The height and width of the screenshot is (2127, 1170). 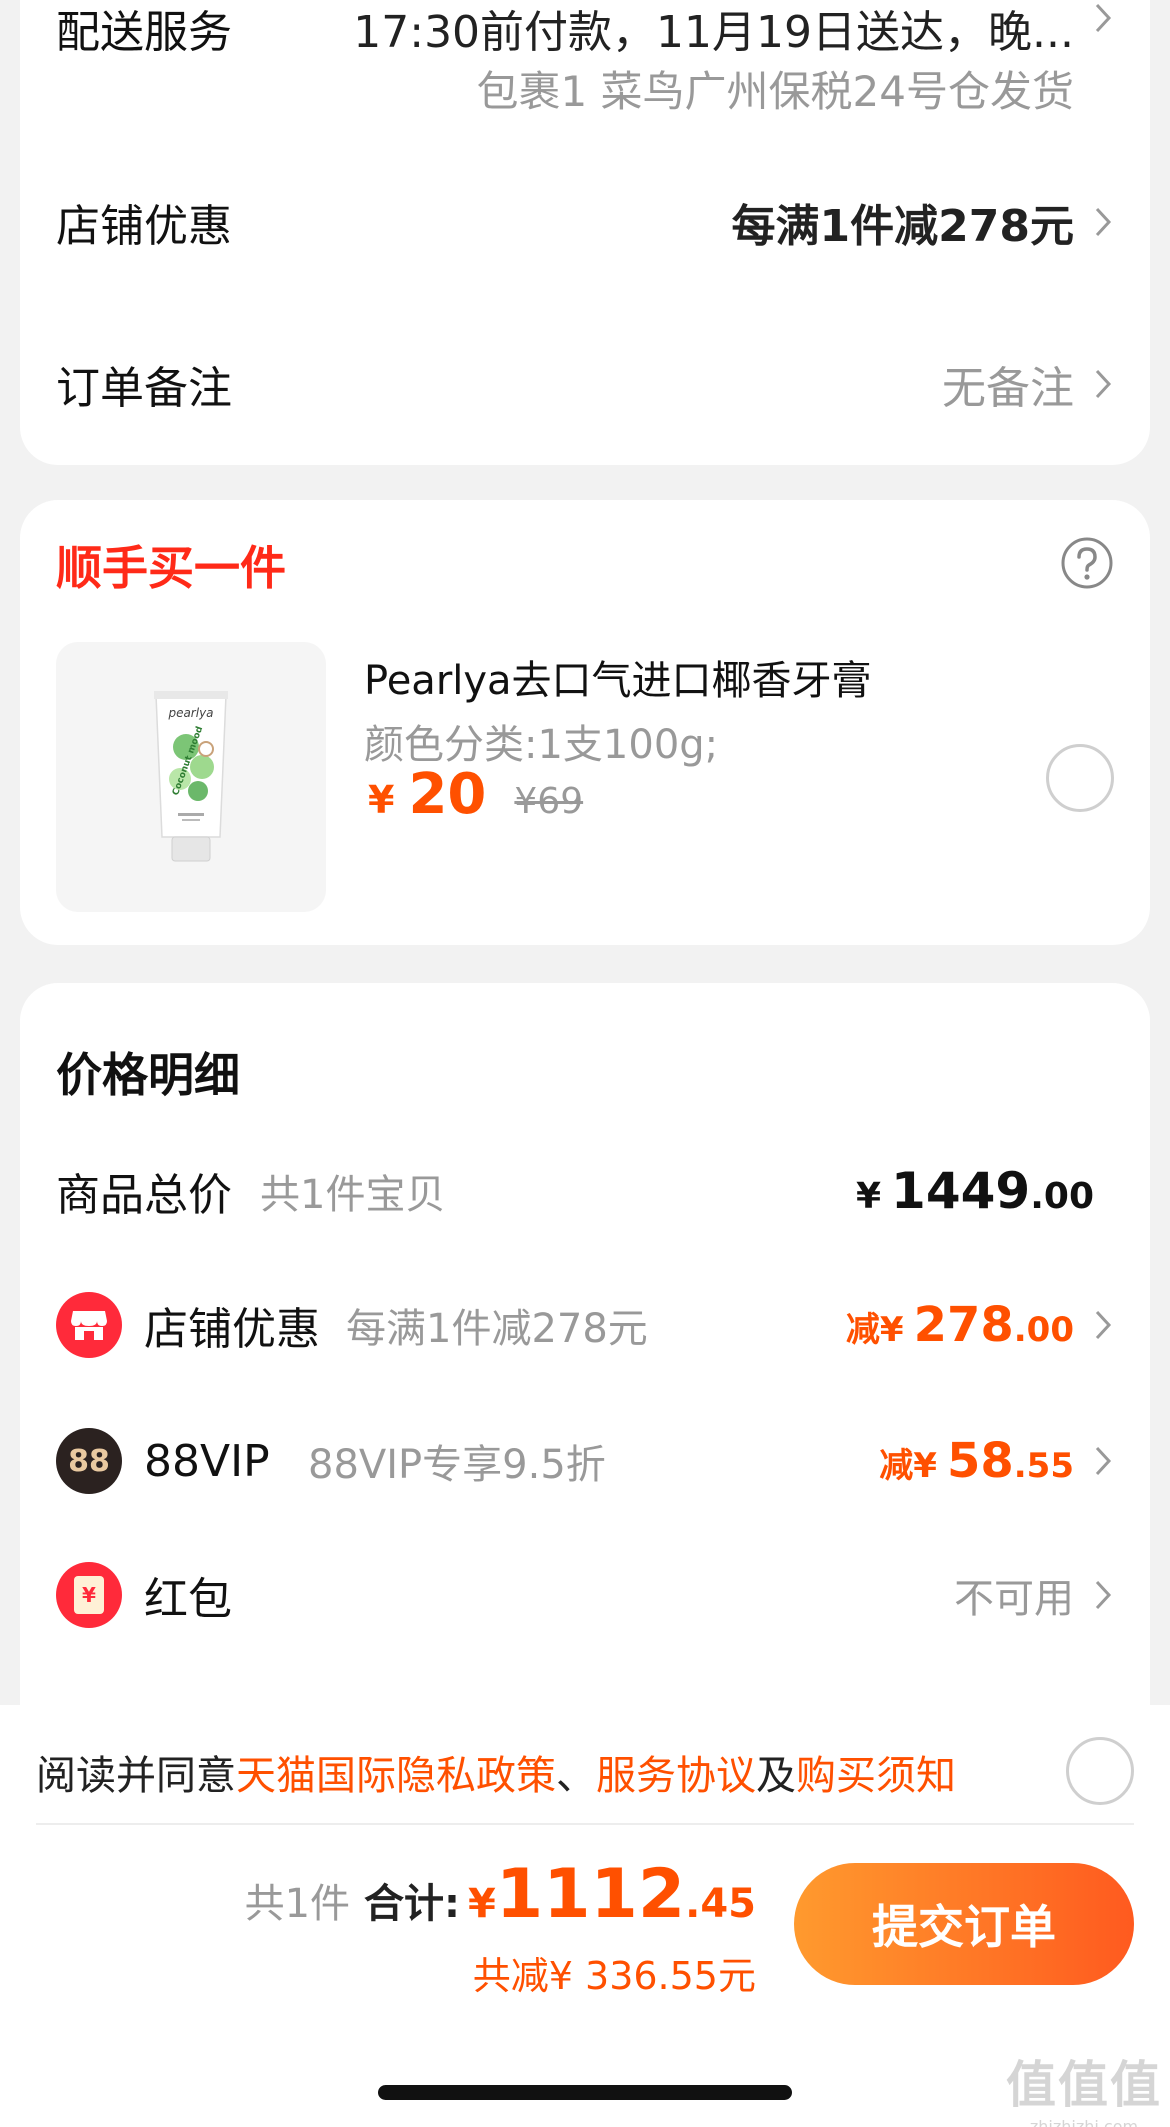 I want to click on submit-order-label: 提交订单, so click(x=964, y=1927).